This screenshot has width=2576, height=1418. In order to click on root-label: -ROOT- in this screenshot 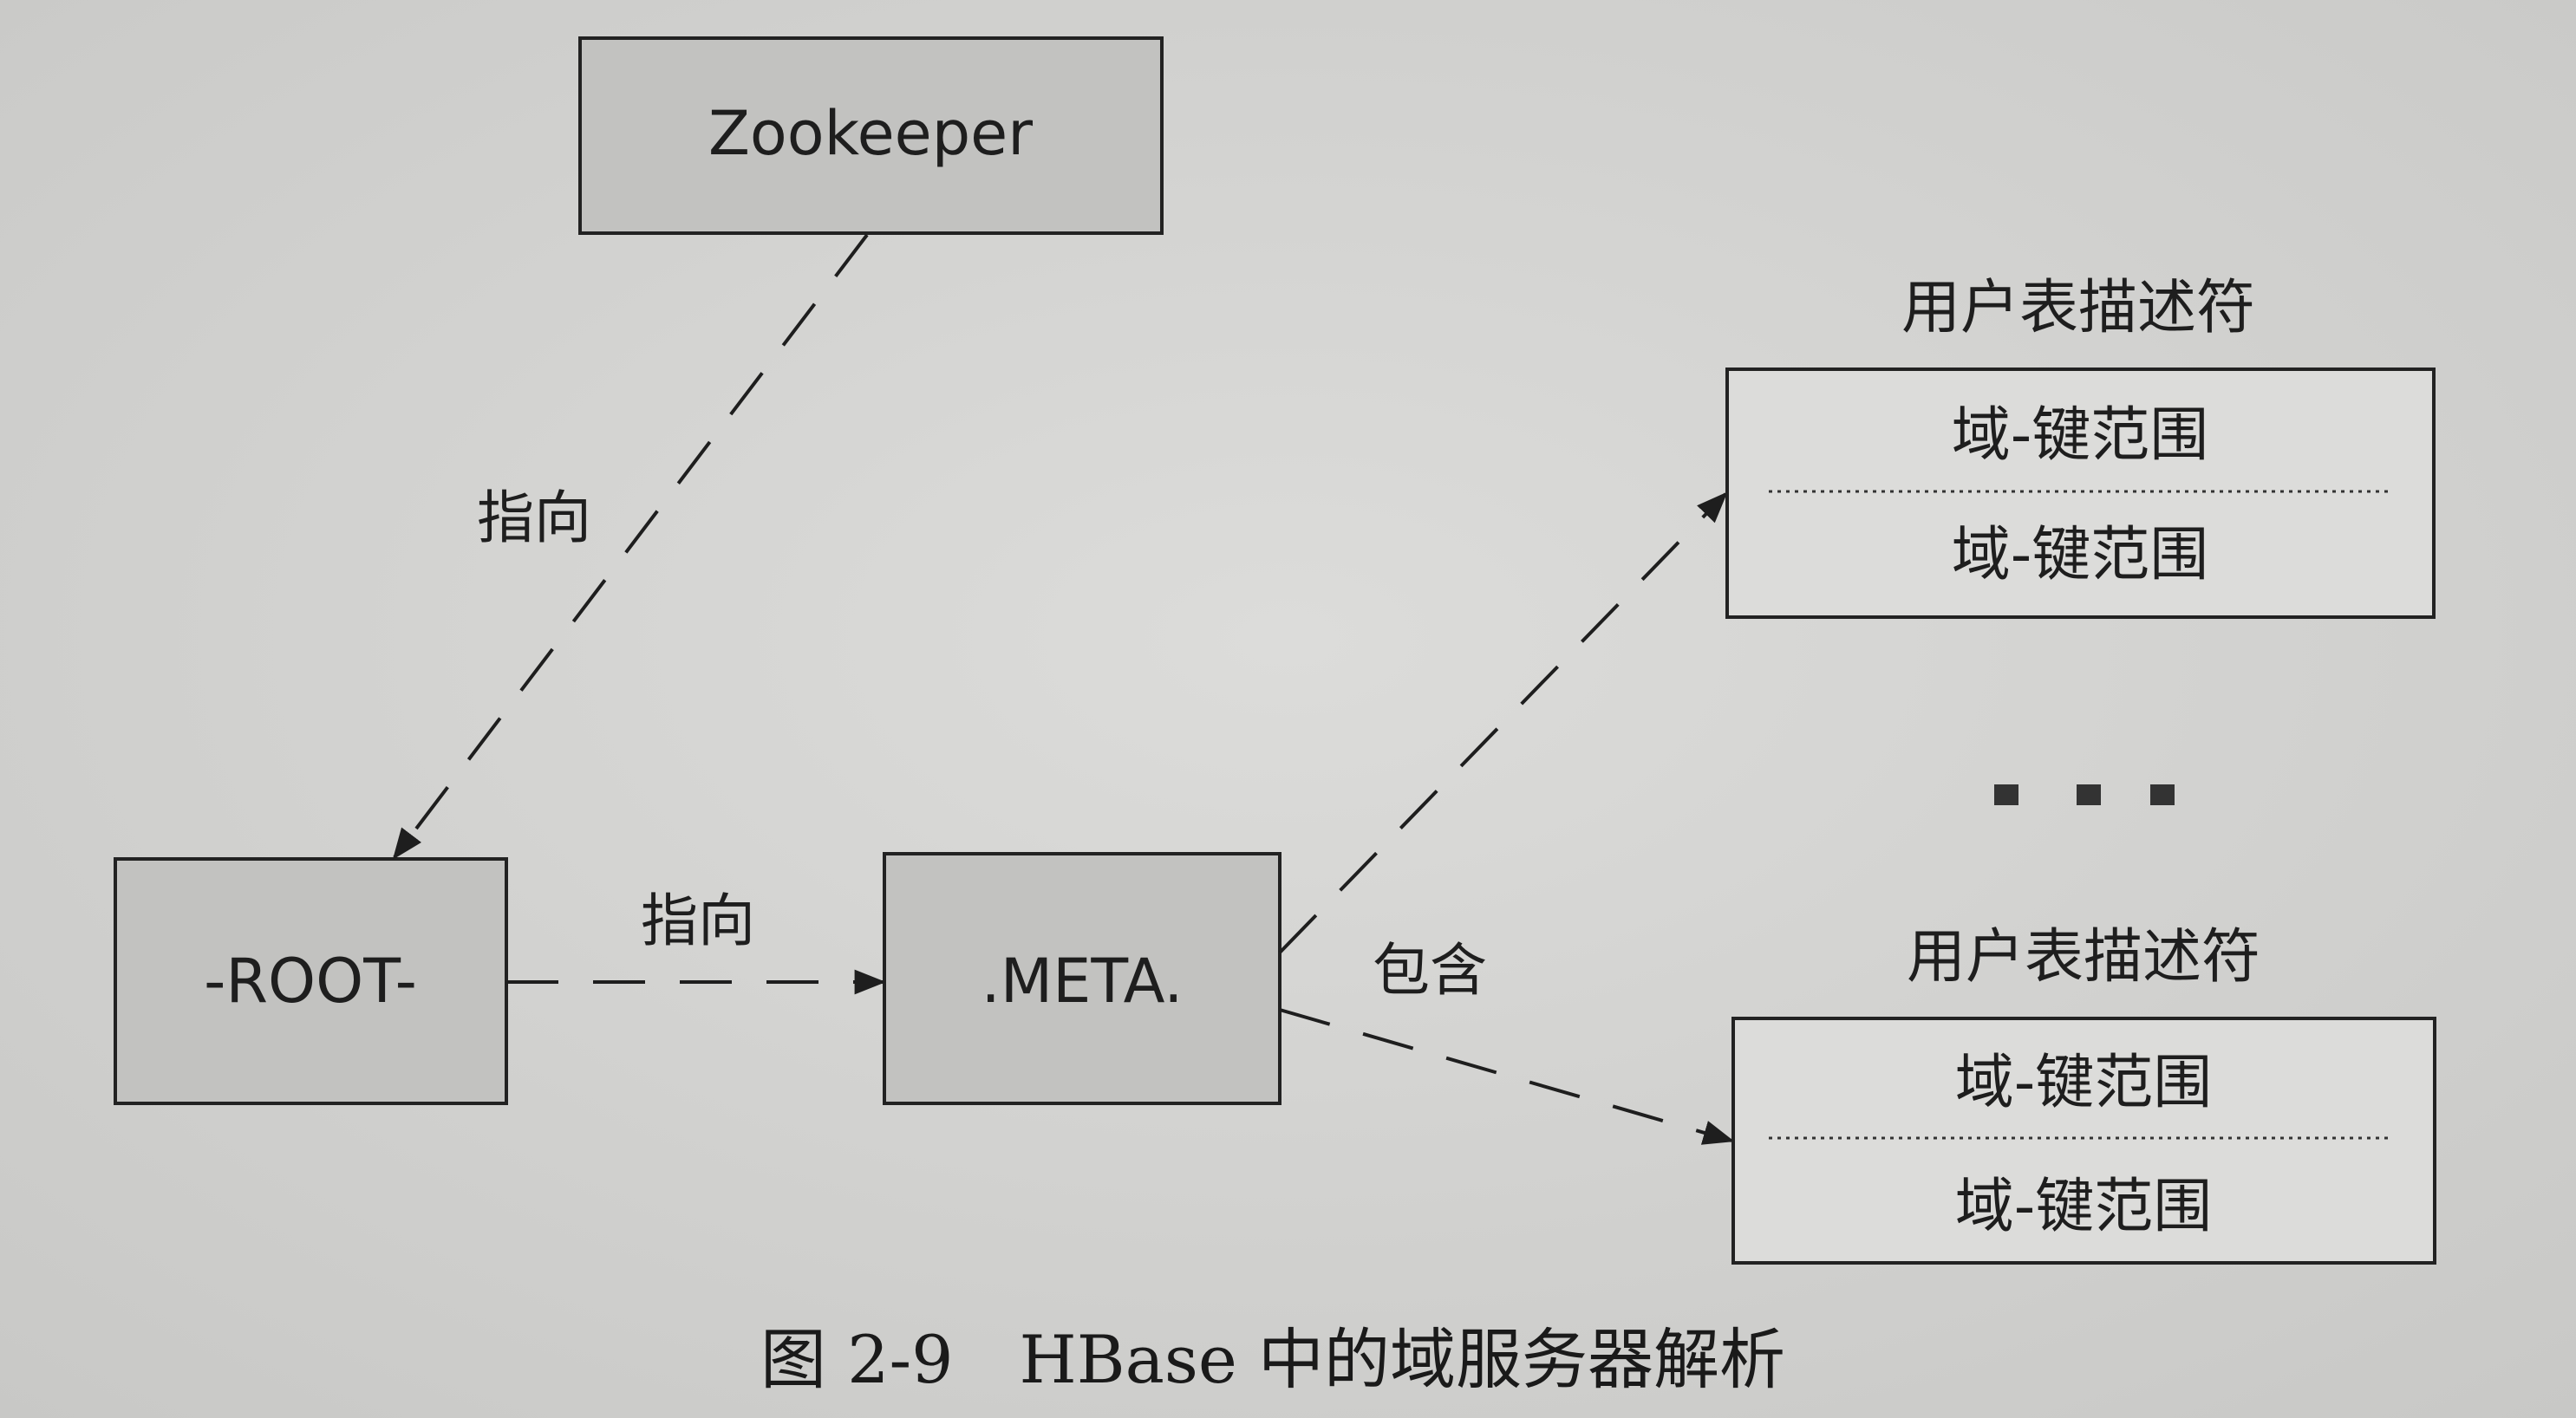, I will do `click(311, 981)`.